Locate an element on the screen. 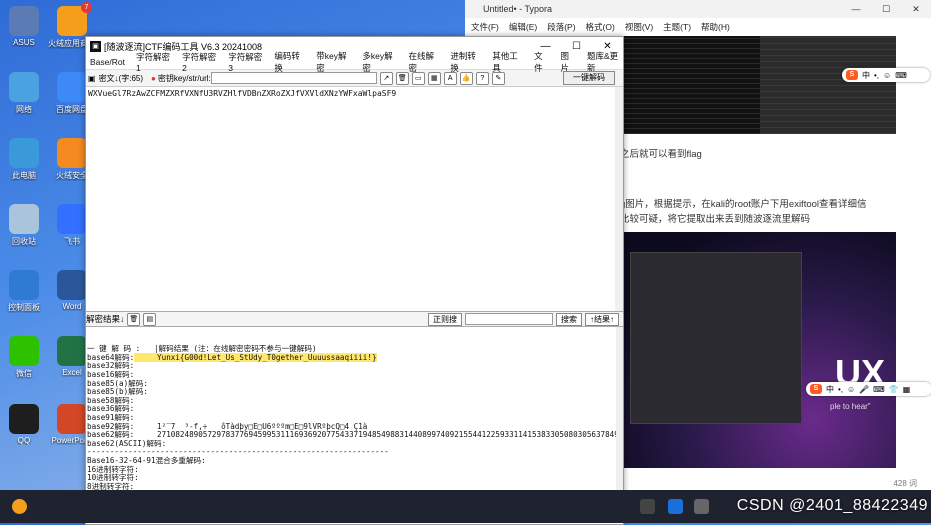  regex-search-button: 正则搜 is located at coordinates (445, 319).